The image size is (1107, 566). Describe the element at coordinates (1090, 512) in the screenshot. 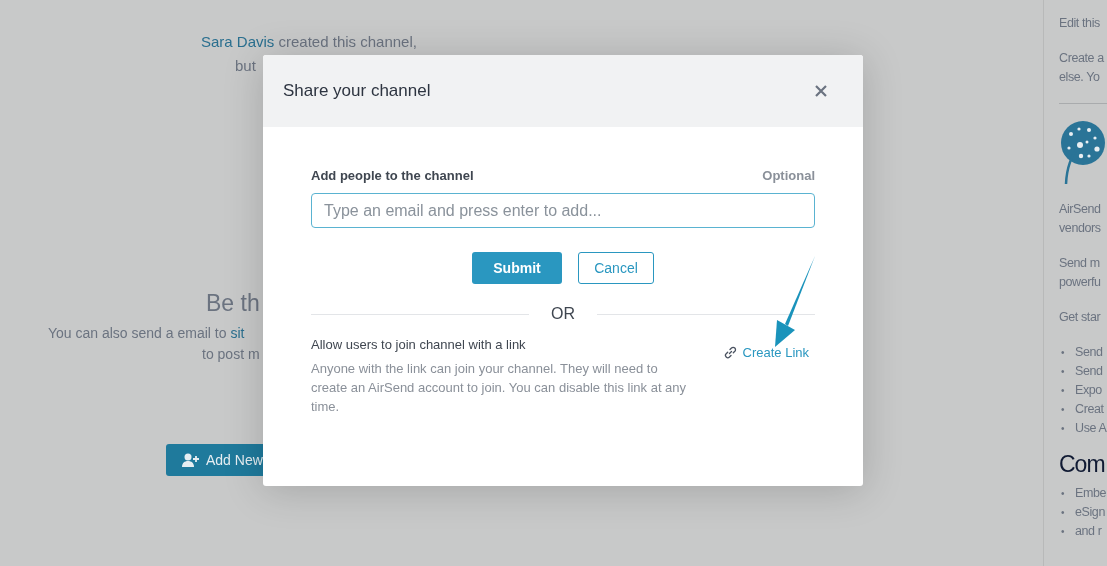

I see `list-item: eSign` at that location.